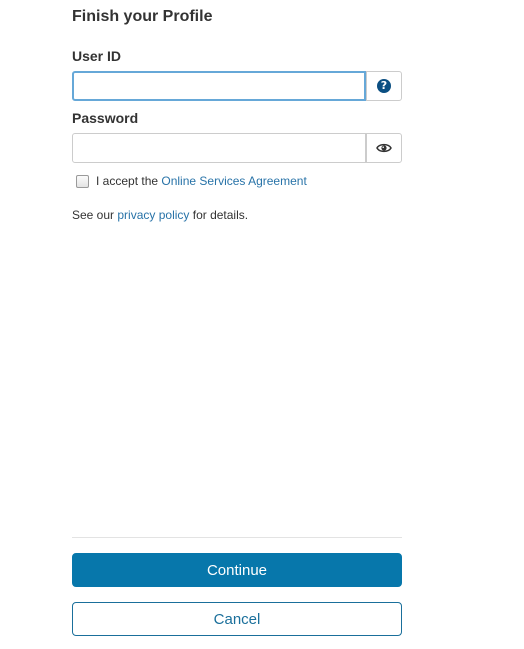  Describe the element at coordinates (219, 148) in the screenshot. I see `password-input` at that location.